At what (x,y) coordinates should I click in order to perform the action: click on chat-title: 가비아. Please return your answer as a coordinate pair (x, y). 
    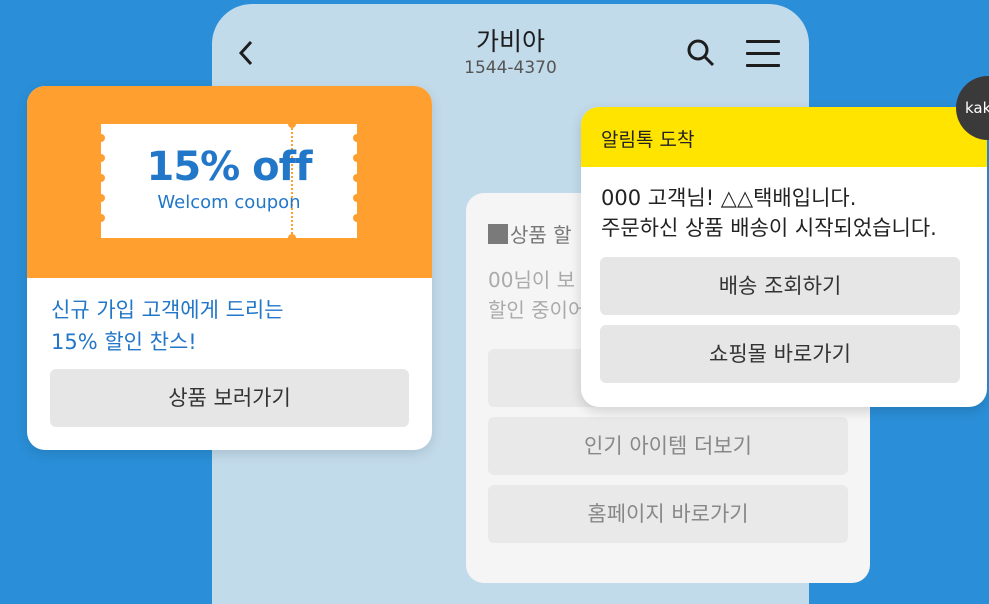
    Looking at the image, I should click on (510, 41).